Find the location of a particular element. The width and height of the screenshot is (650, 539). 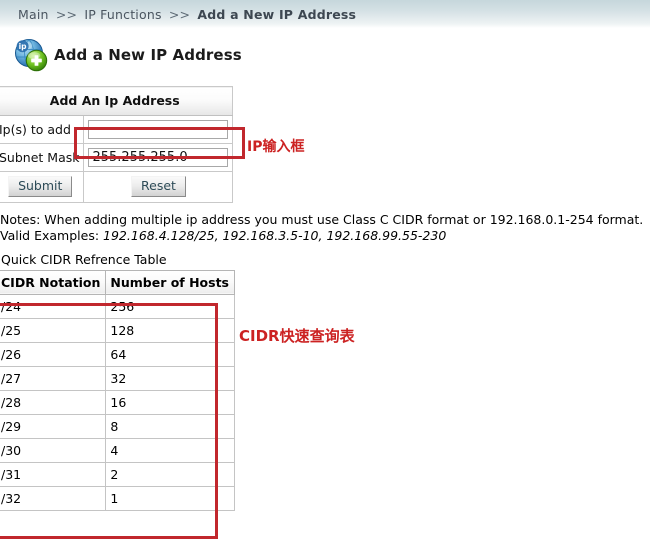

table-row: /31 2 is located at coordinates (118, 474).